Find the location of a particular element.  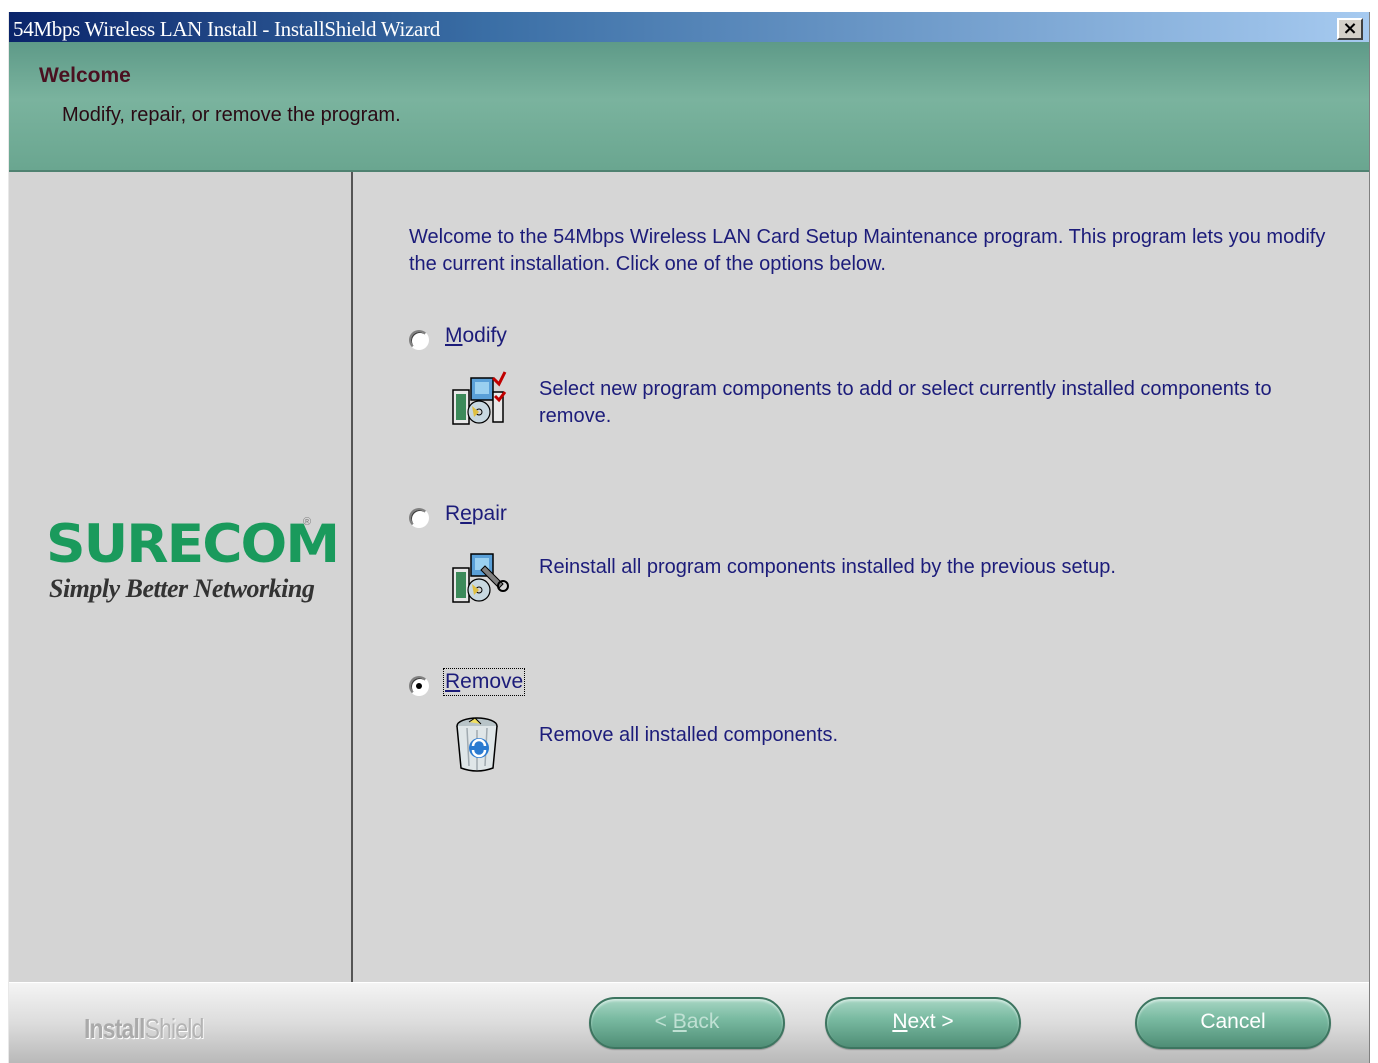

installshield-brand: InstallShield is located at coordinates (144, 1028).